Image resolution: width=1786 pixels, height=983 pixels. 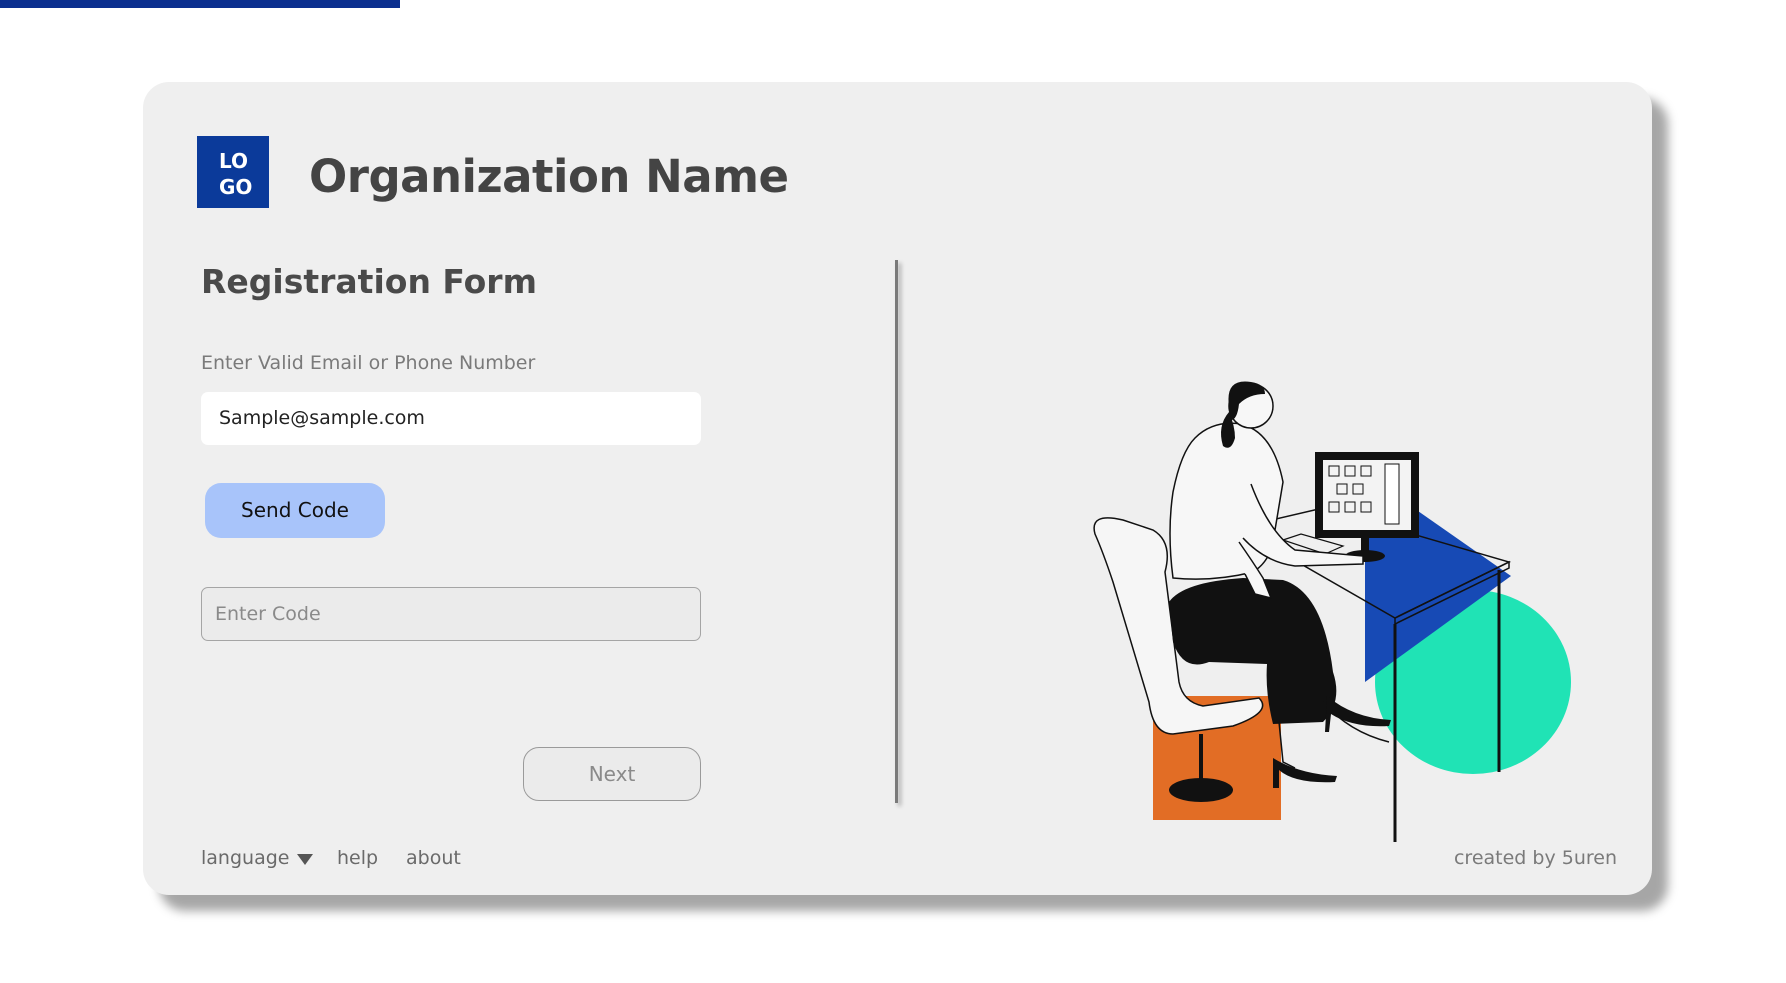 What do you see at coordinates (368, 363) in the screenshot?
I see `email-label: Enter Valid Email or Phone Number` at bounding box center [368, 363].